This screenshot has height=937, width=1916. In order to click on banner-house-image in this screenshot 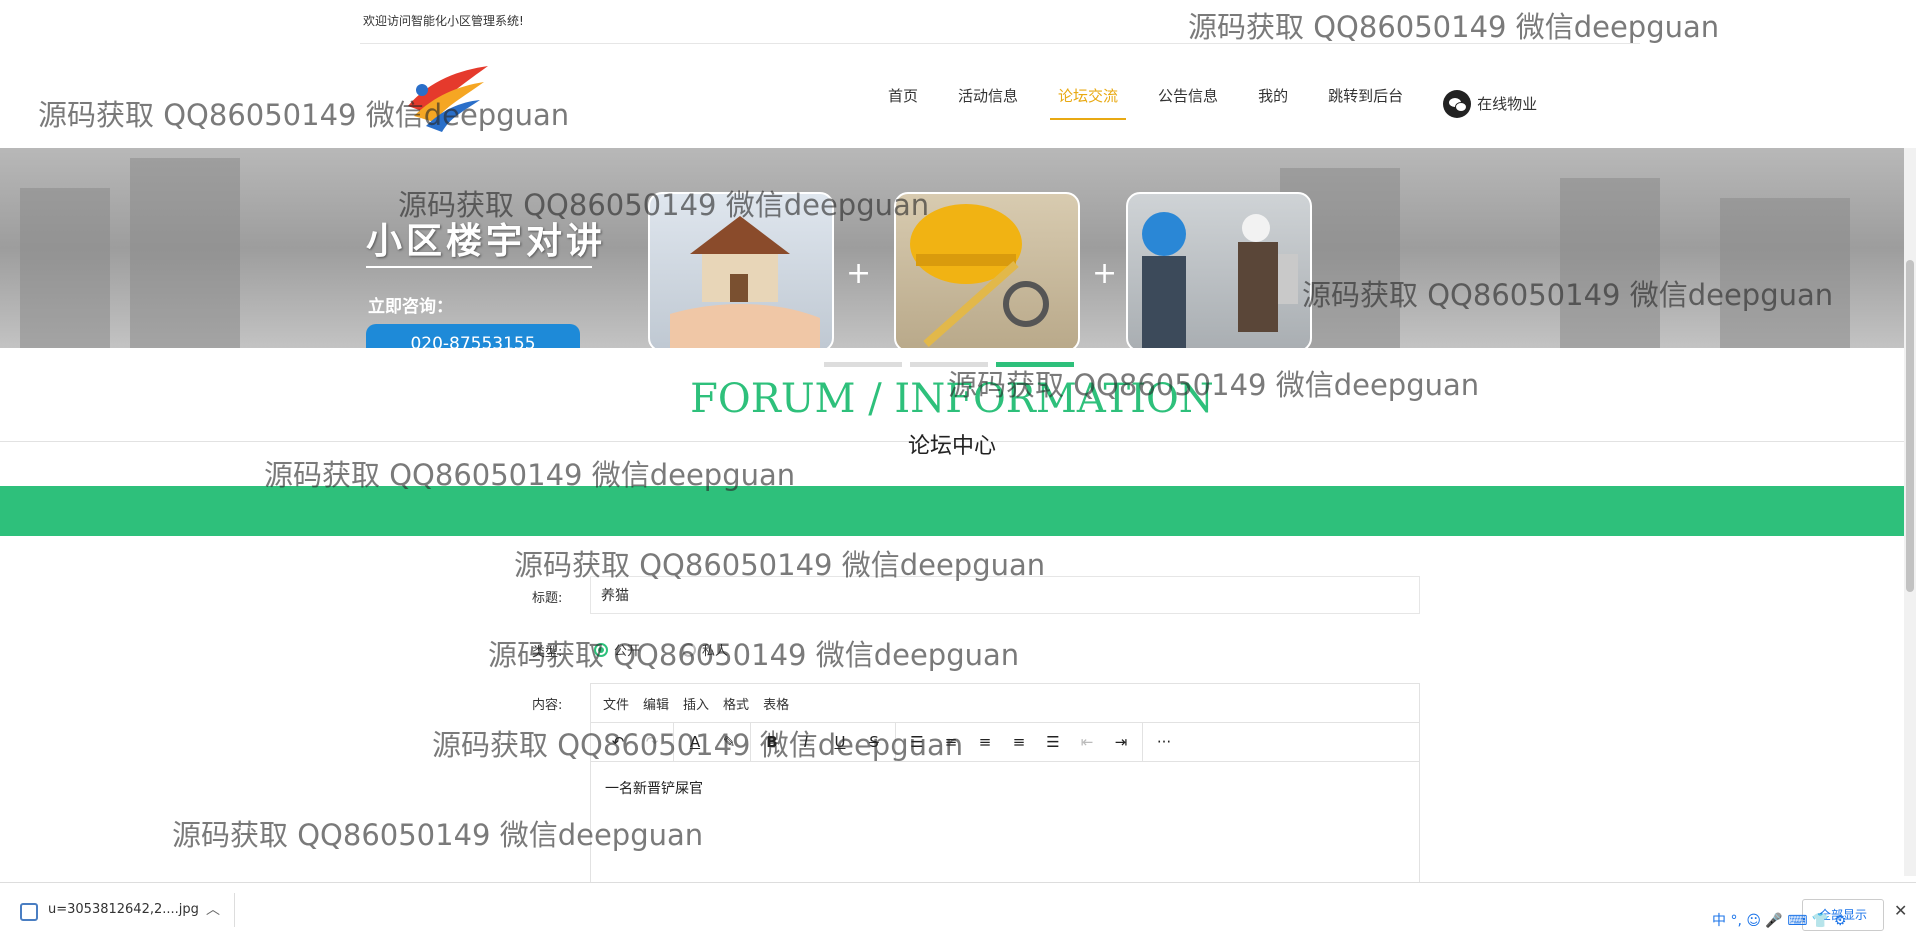, I will do `click(741, 270)`.